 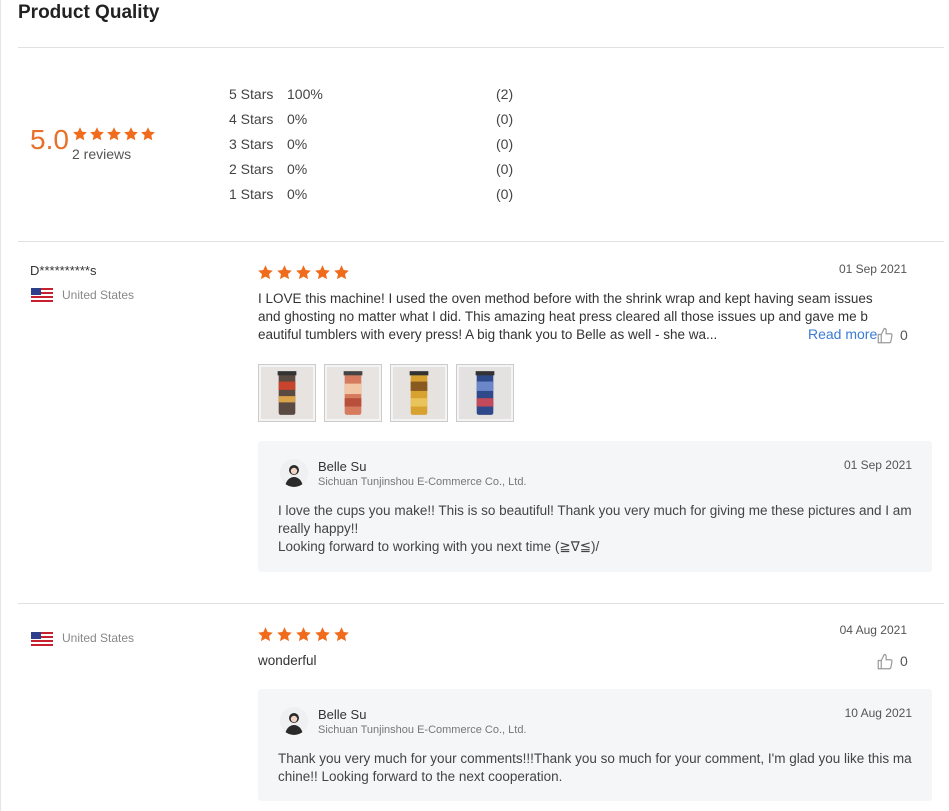 What do you see at coordinates (872, 269) in the screenshot?
I see `review-date: 01 Sep 2021` at bounding box center [872, 269].